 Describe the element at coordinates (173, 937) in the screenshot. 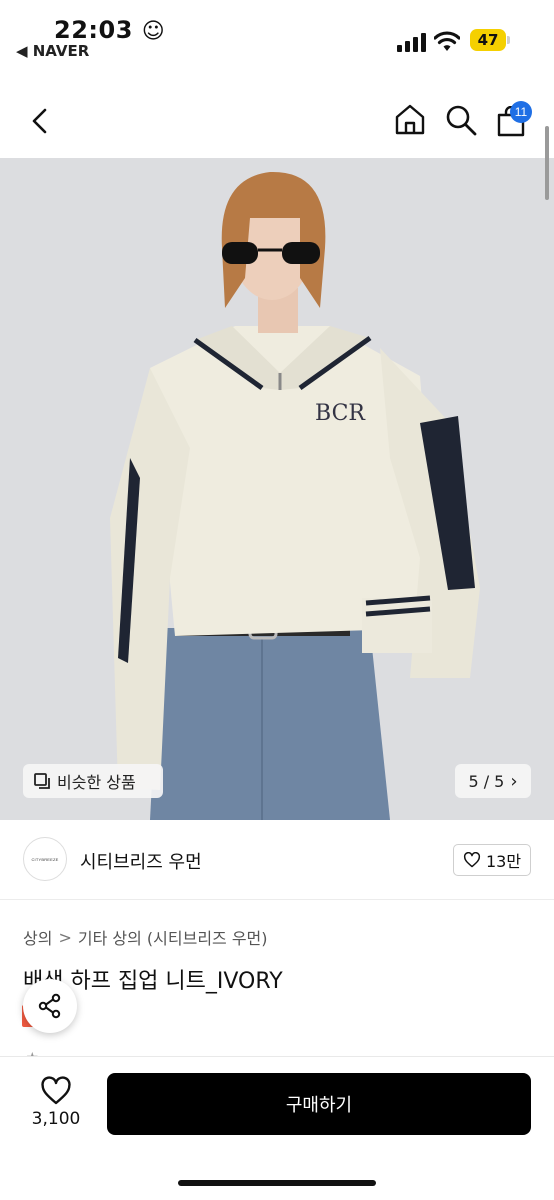

I see `breadcrumb-item: 기타 상의 (시티브리즈 우먼)` at that location.